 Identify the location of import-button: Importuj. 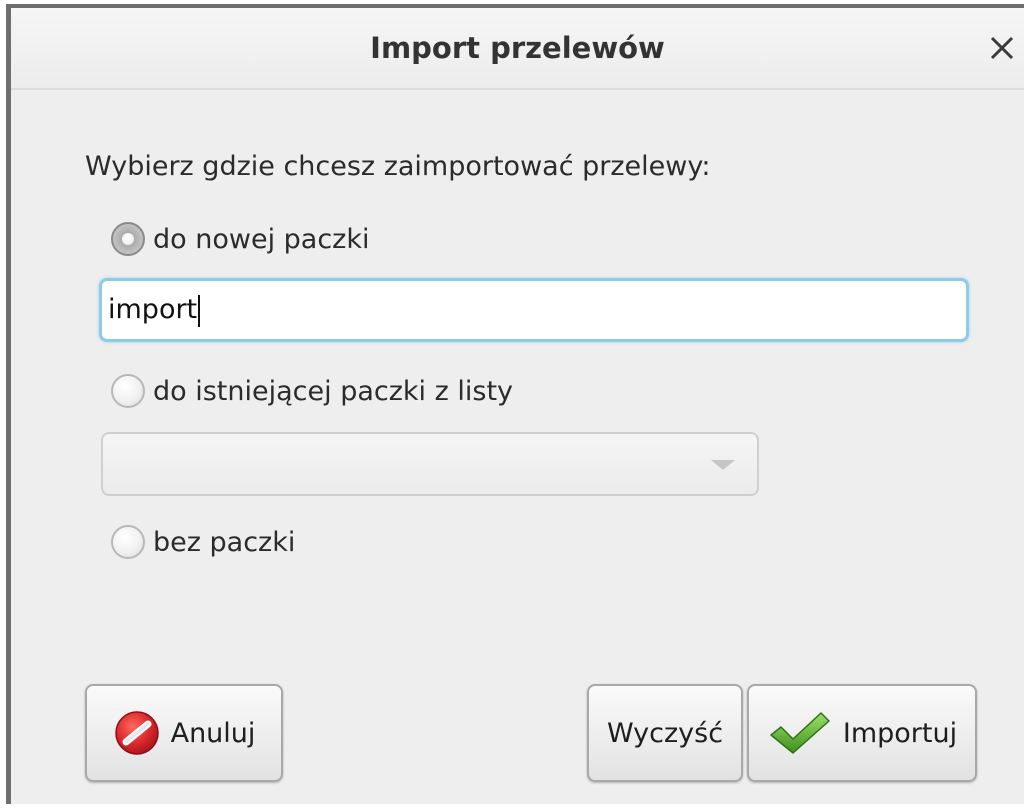
(862, 733).